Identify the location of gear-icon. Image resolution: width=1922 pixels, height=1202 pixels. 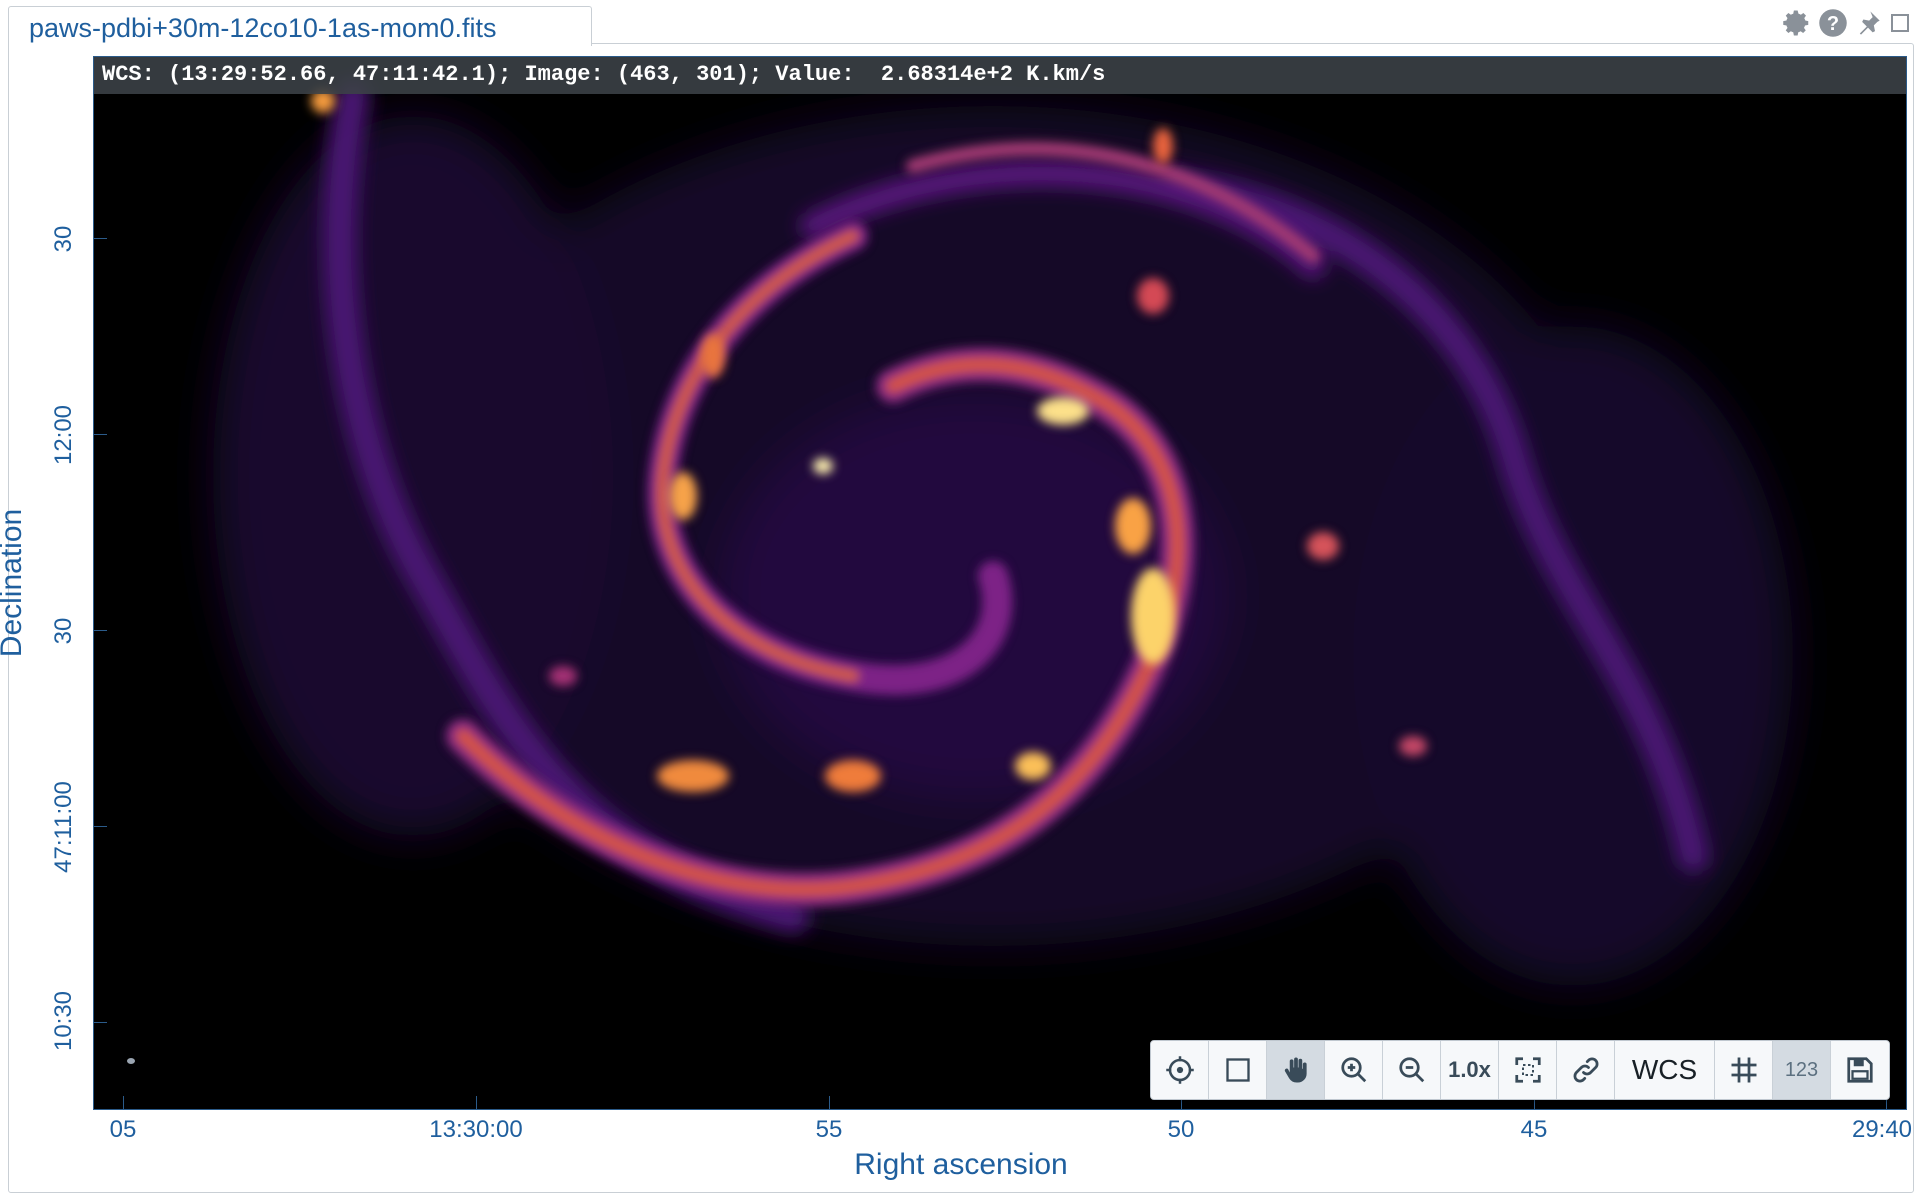
(1797, 23).